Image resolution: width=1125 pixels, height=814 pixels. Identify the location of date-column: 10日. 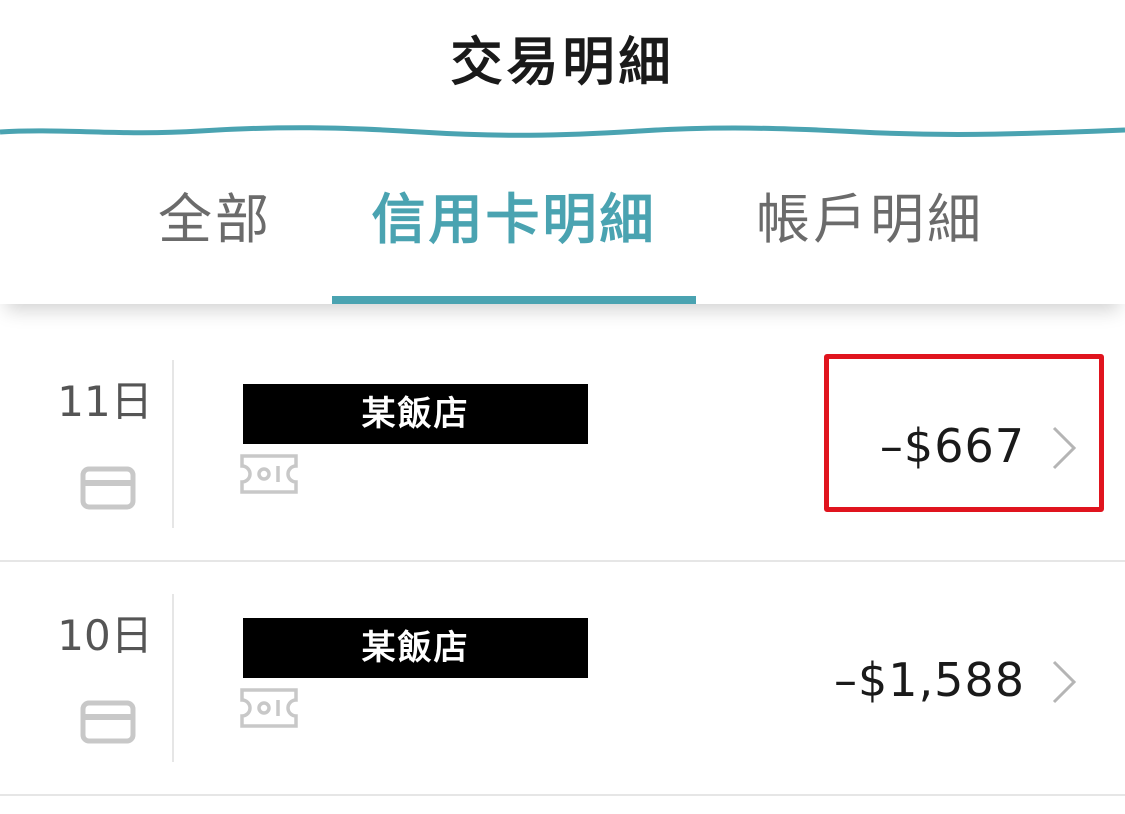
(105, 692).